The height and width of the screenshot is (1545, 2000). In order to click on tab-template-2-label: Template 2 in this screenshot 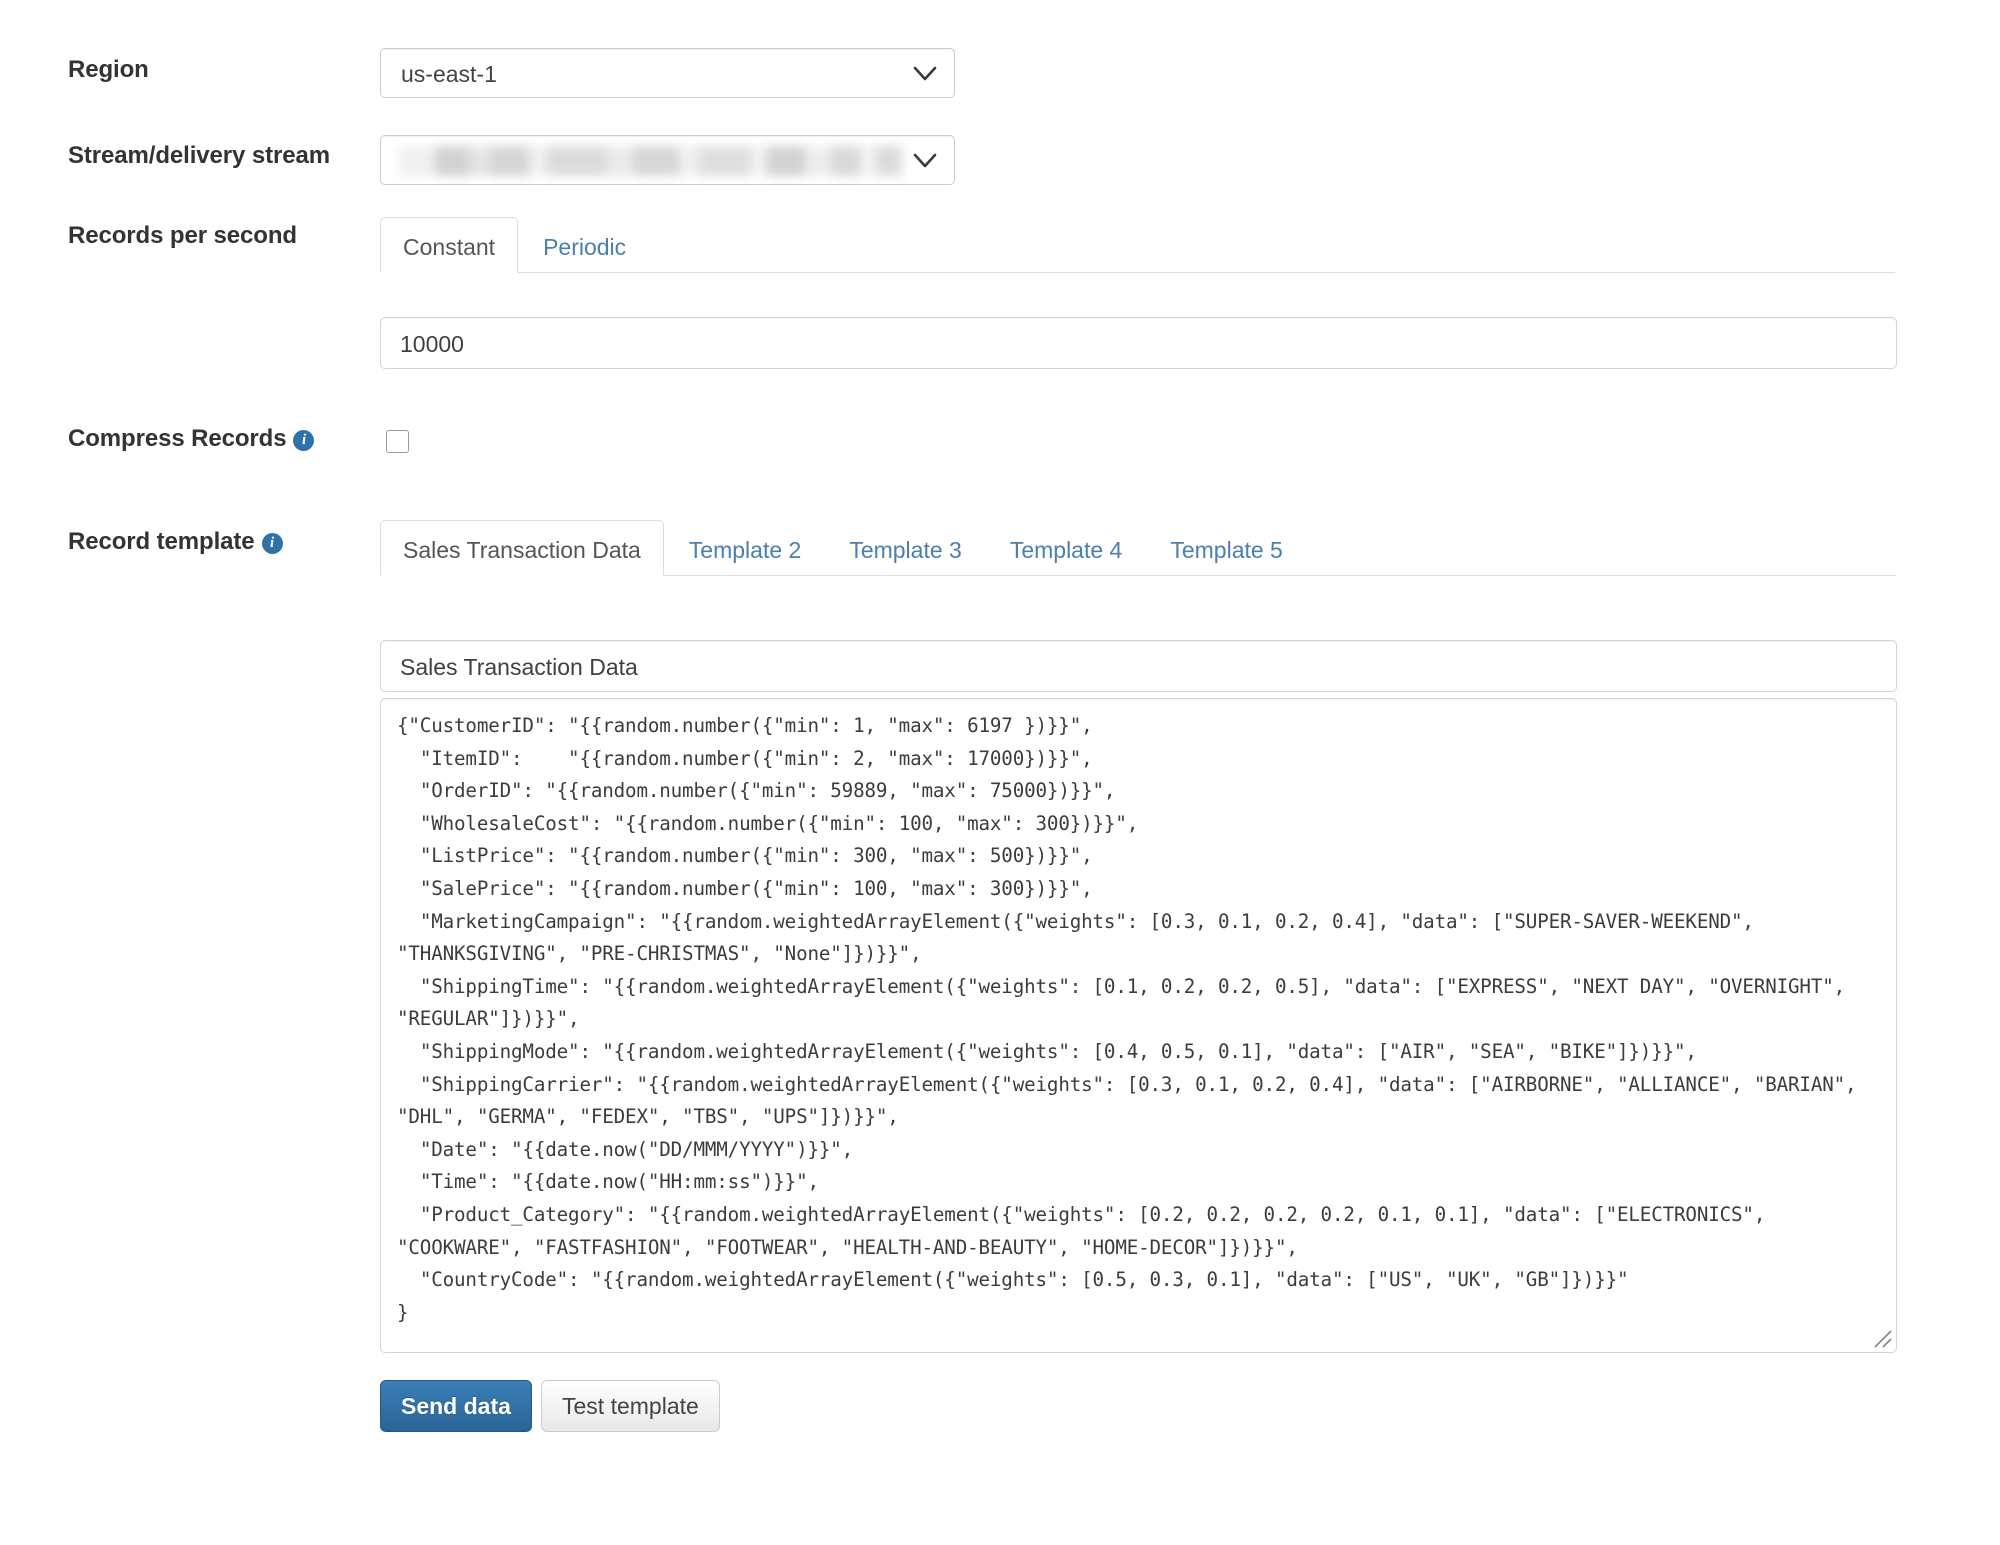, I will do `click(745, 550)`.